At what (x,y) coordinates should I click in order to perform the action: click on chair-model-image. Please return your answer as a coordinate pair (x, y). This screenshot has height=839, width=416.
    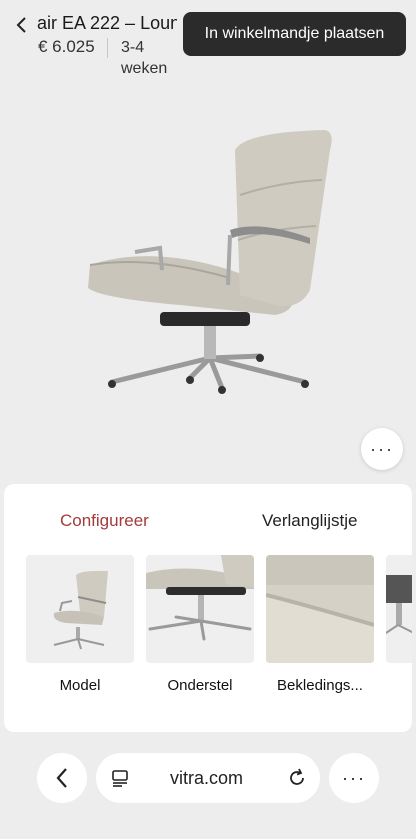
    Looking at the image, I should click on (80, 609).